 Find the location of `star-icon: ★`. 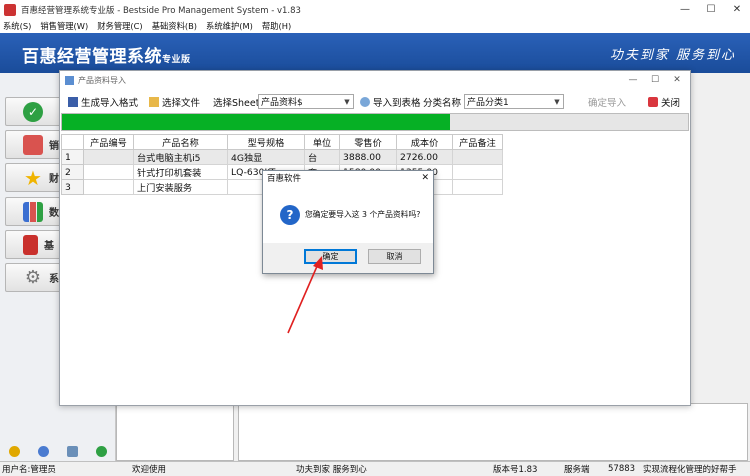

star-icon: ★ is located at coordinates (33, 177).